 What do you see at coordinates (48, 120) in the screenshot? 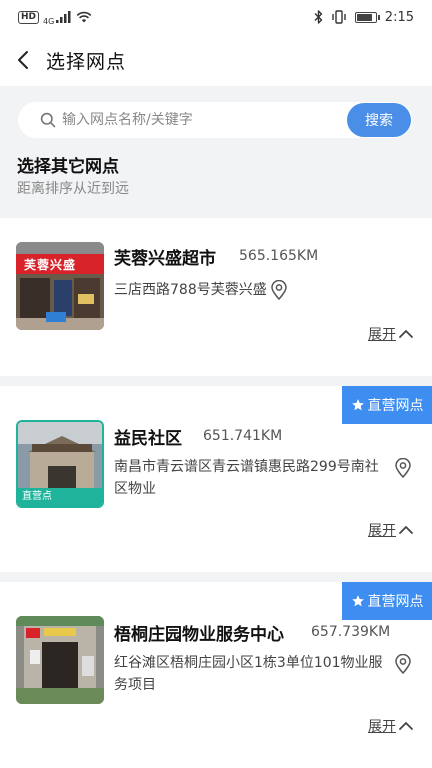
I see `search-icon` at bounding box center [48, 120].